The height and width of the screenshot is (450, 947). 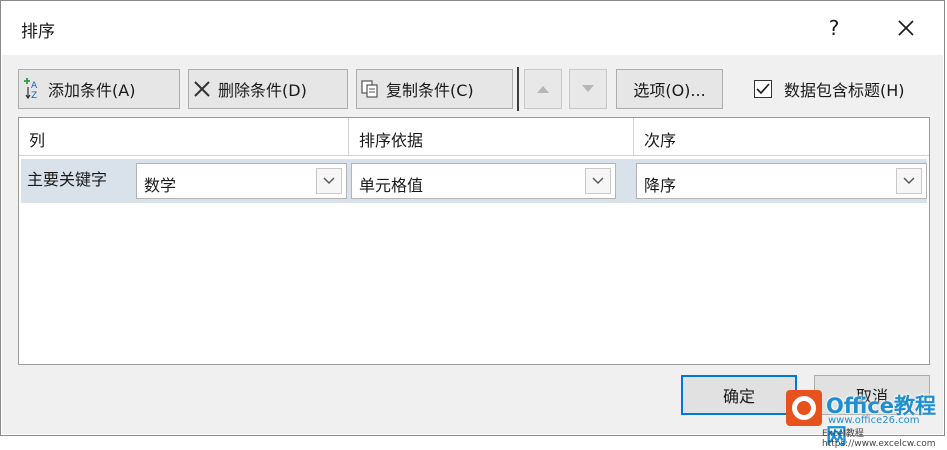 What do you see at coordinates (660, 185) in the screenshot?
I see `order-select-value: 降序` at bounding box center [660, 185].